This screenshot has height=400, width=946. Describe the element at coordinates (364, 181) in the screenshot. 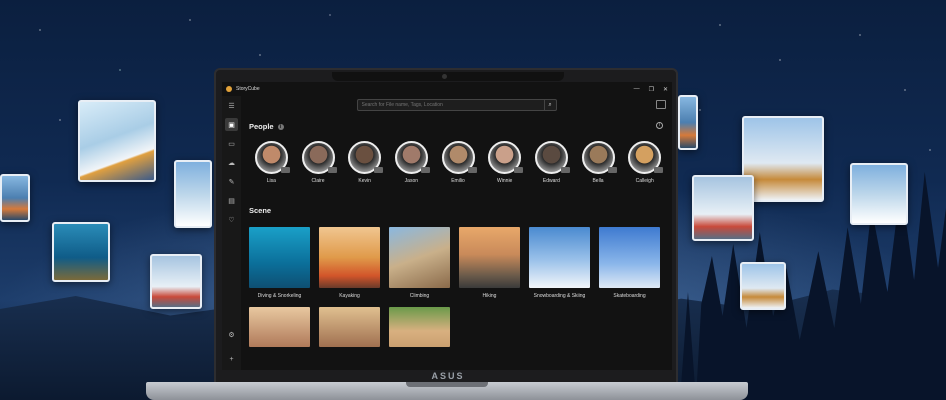

I see `person-name: Kevin` at that location.